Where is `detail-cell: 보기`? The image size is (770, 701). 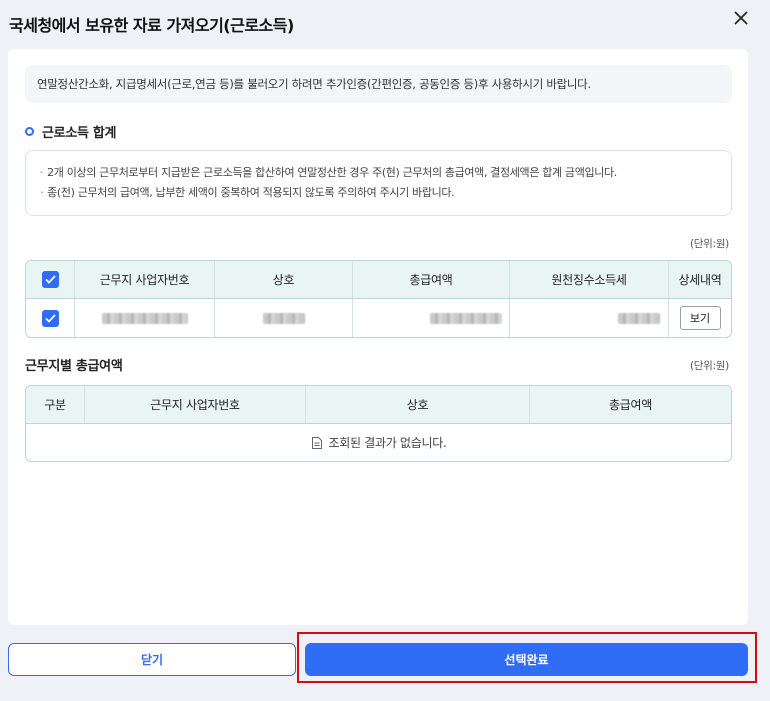
detail-cell: 보기 is located at coordinates (700, 318).